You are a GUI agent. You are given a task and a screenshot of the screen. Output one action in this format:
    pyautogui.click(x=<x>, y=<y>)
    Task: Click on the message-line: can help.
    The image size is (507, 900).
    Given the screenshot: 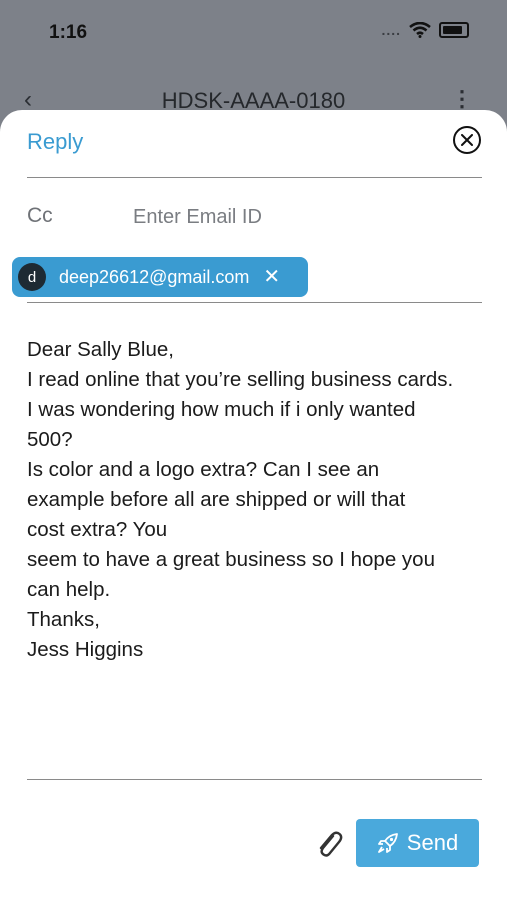 What is the action you would take?
    pyautogui.click(x=69, y=589)
    